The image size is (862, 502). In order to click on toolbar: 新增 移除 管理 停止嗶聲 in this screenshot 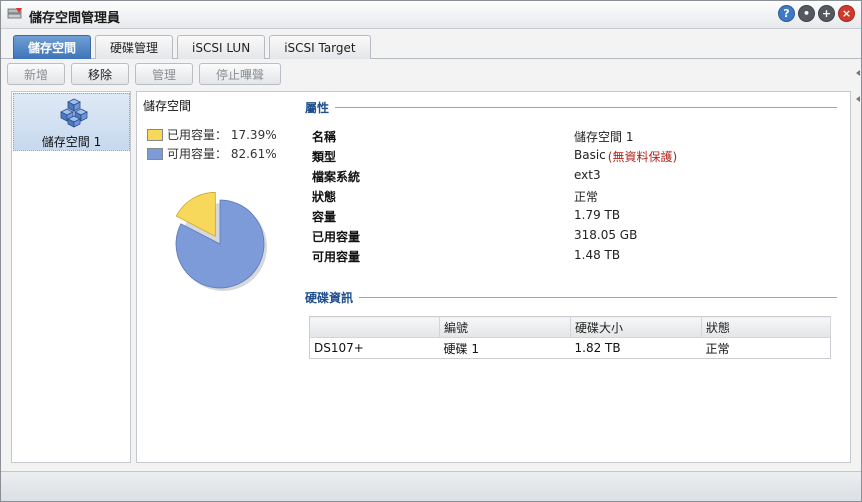, I will do `click(144, 76)`.